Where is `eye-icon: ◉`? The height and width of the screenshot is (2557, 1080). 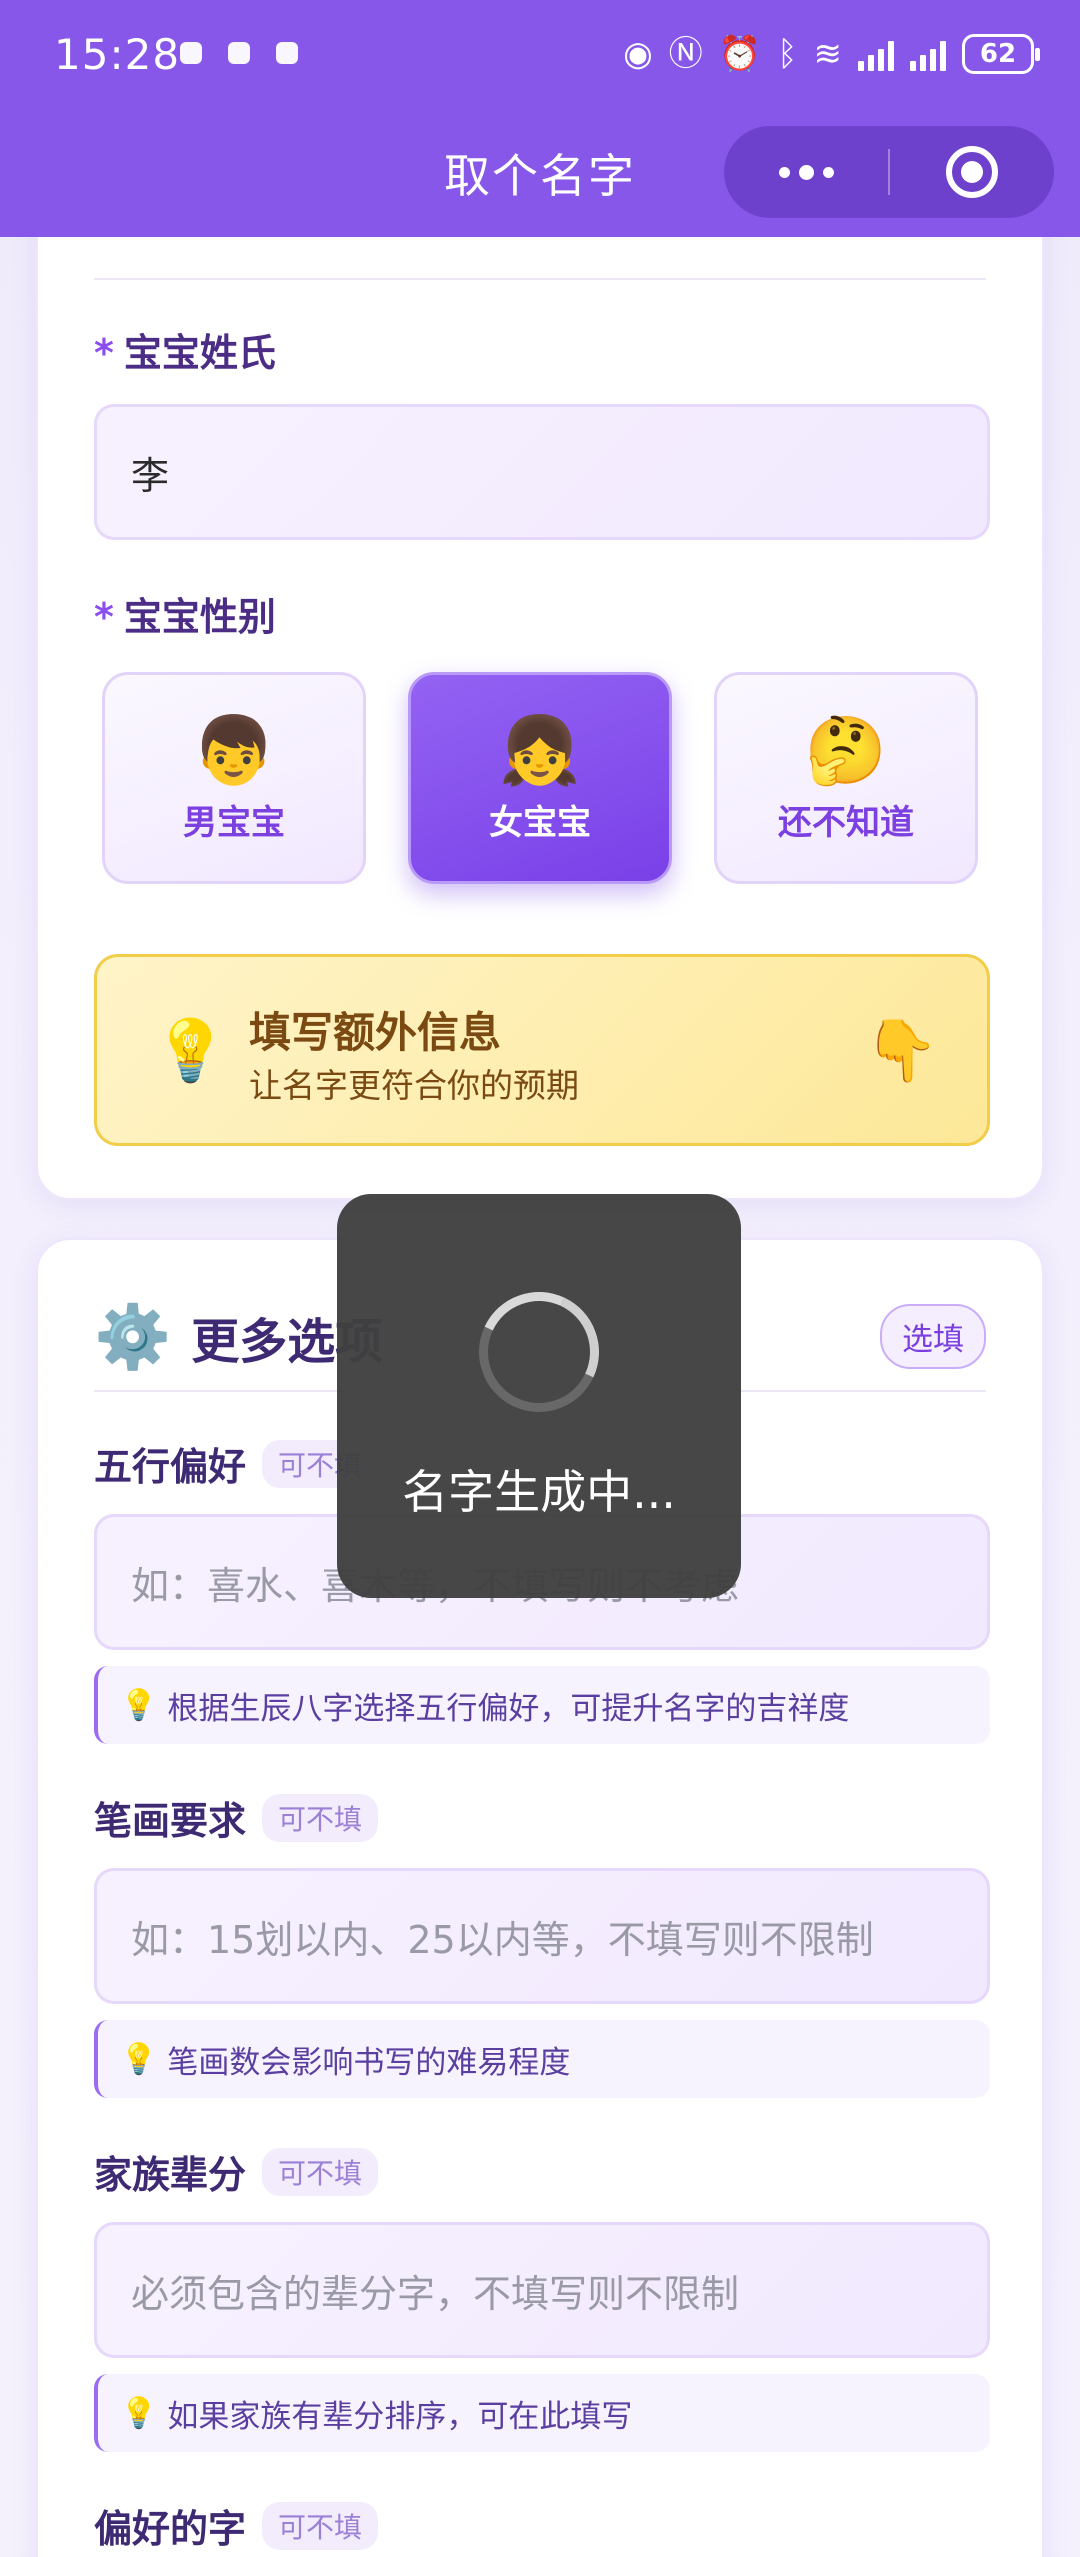 eye-icon: ◉ is located at coordinates (638, 54).